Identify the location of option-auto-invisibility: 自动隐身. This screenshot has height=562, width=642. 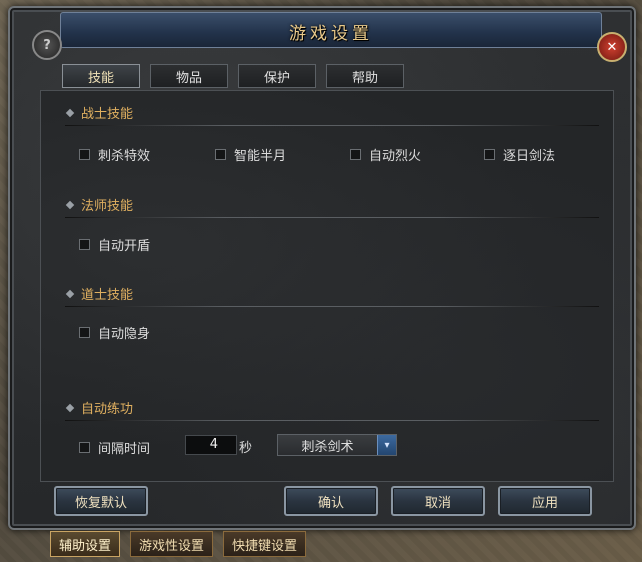
(114, 332).